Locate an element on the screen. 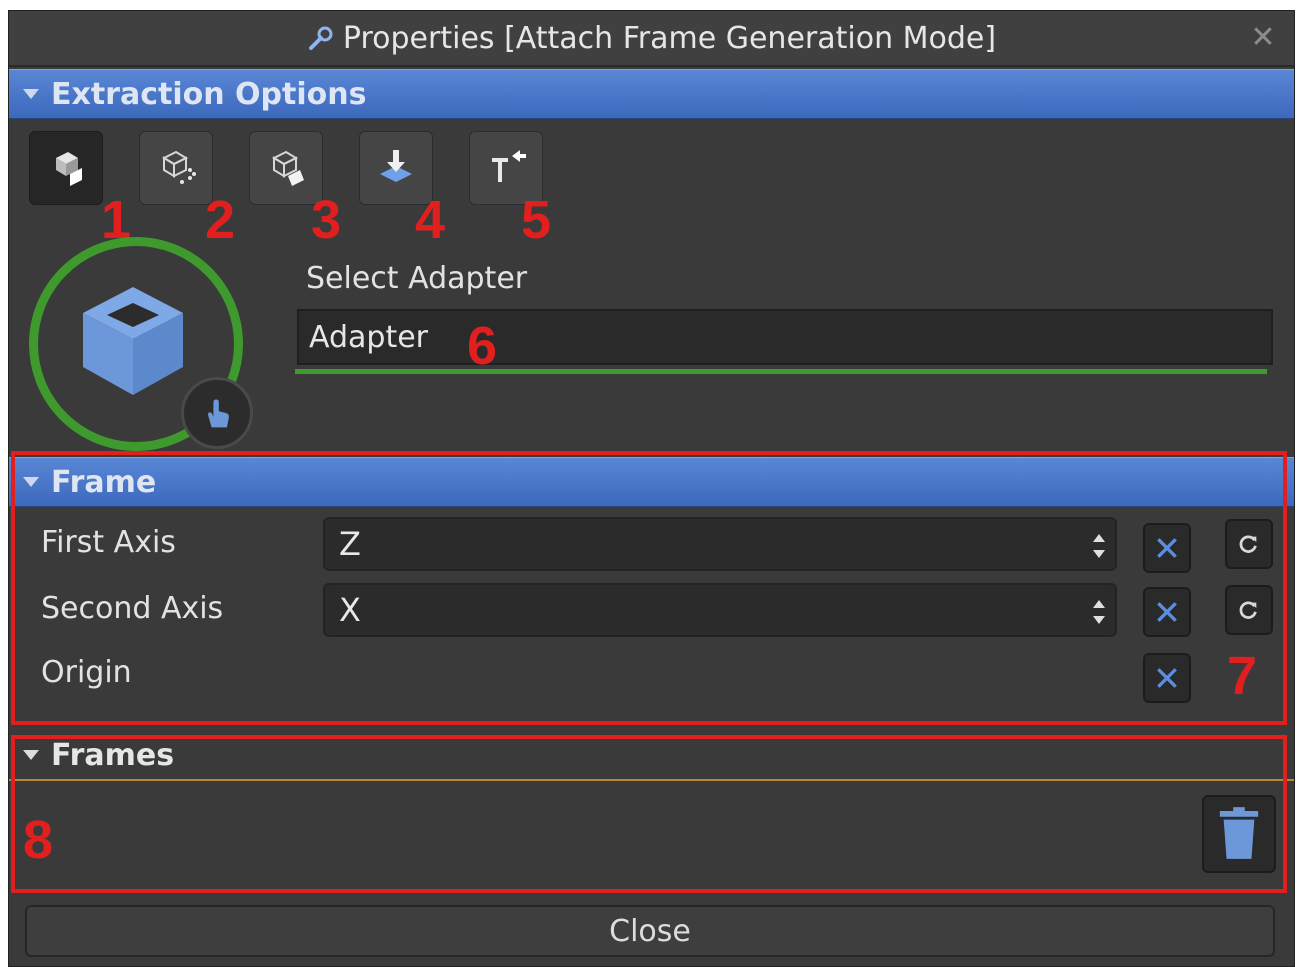  wrench-icon is located at coordinates (320, 38).